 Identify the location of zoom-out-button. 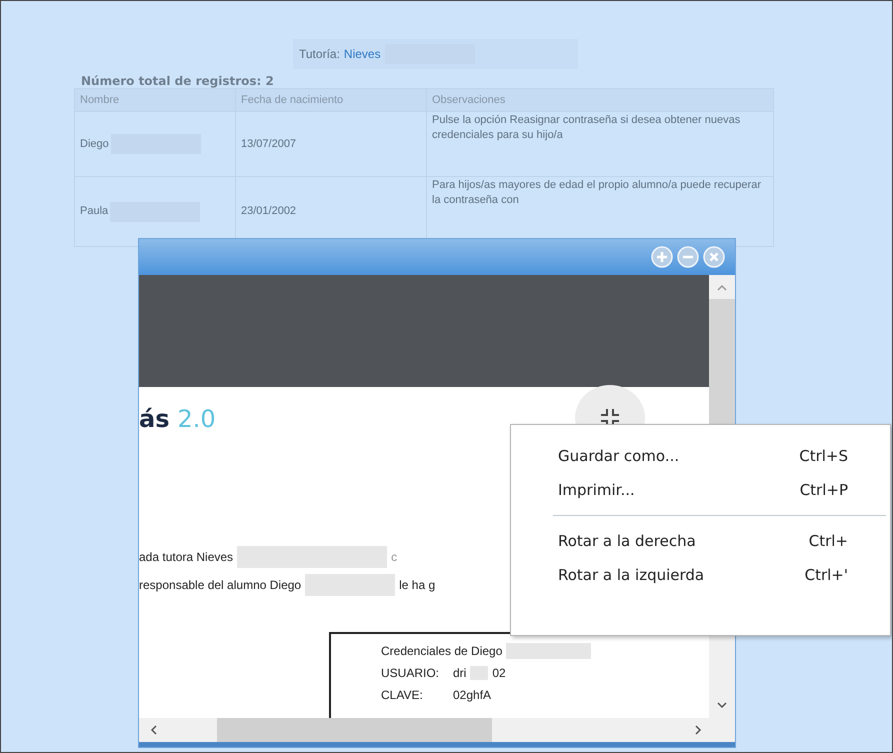
(688, 257).